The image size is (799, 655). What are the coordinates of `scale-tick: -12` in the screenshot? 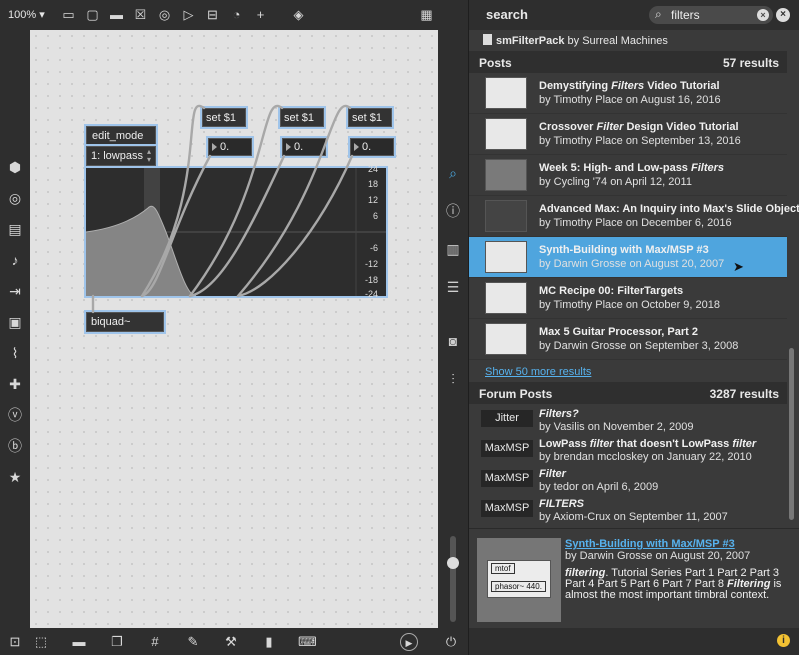 It's located at (371, 264).